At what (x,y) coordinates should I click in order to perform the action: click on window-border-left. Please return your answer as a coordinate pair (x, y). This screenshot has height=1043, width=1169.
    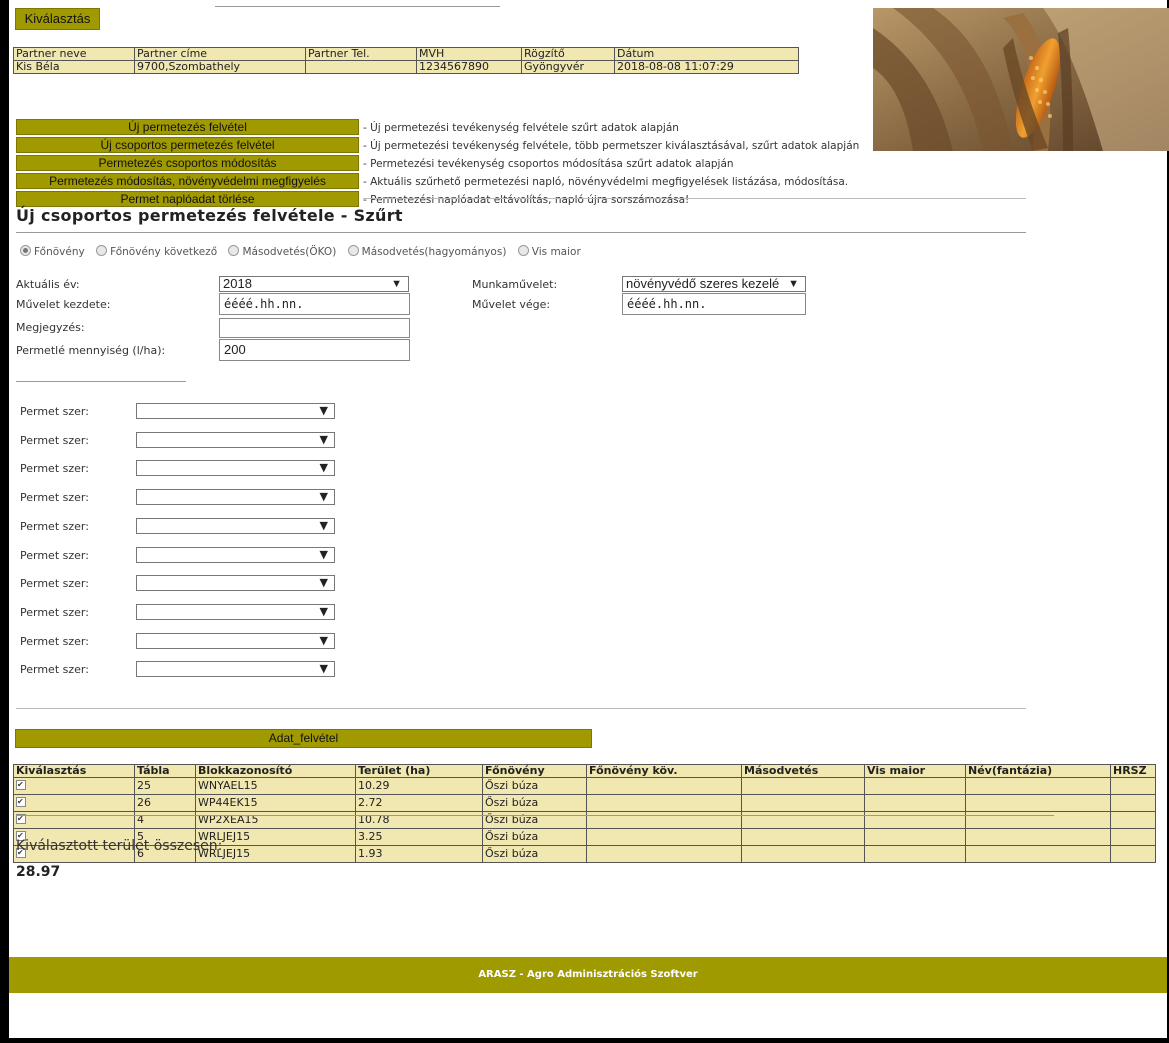
    Looking at the image, I should click on (4, 521).